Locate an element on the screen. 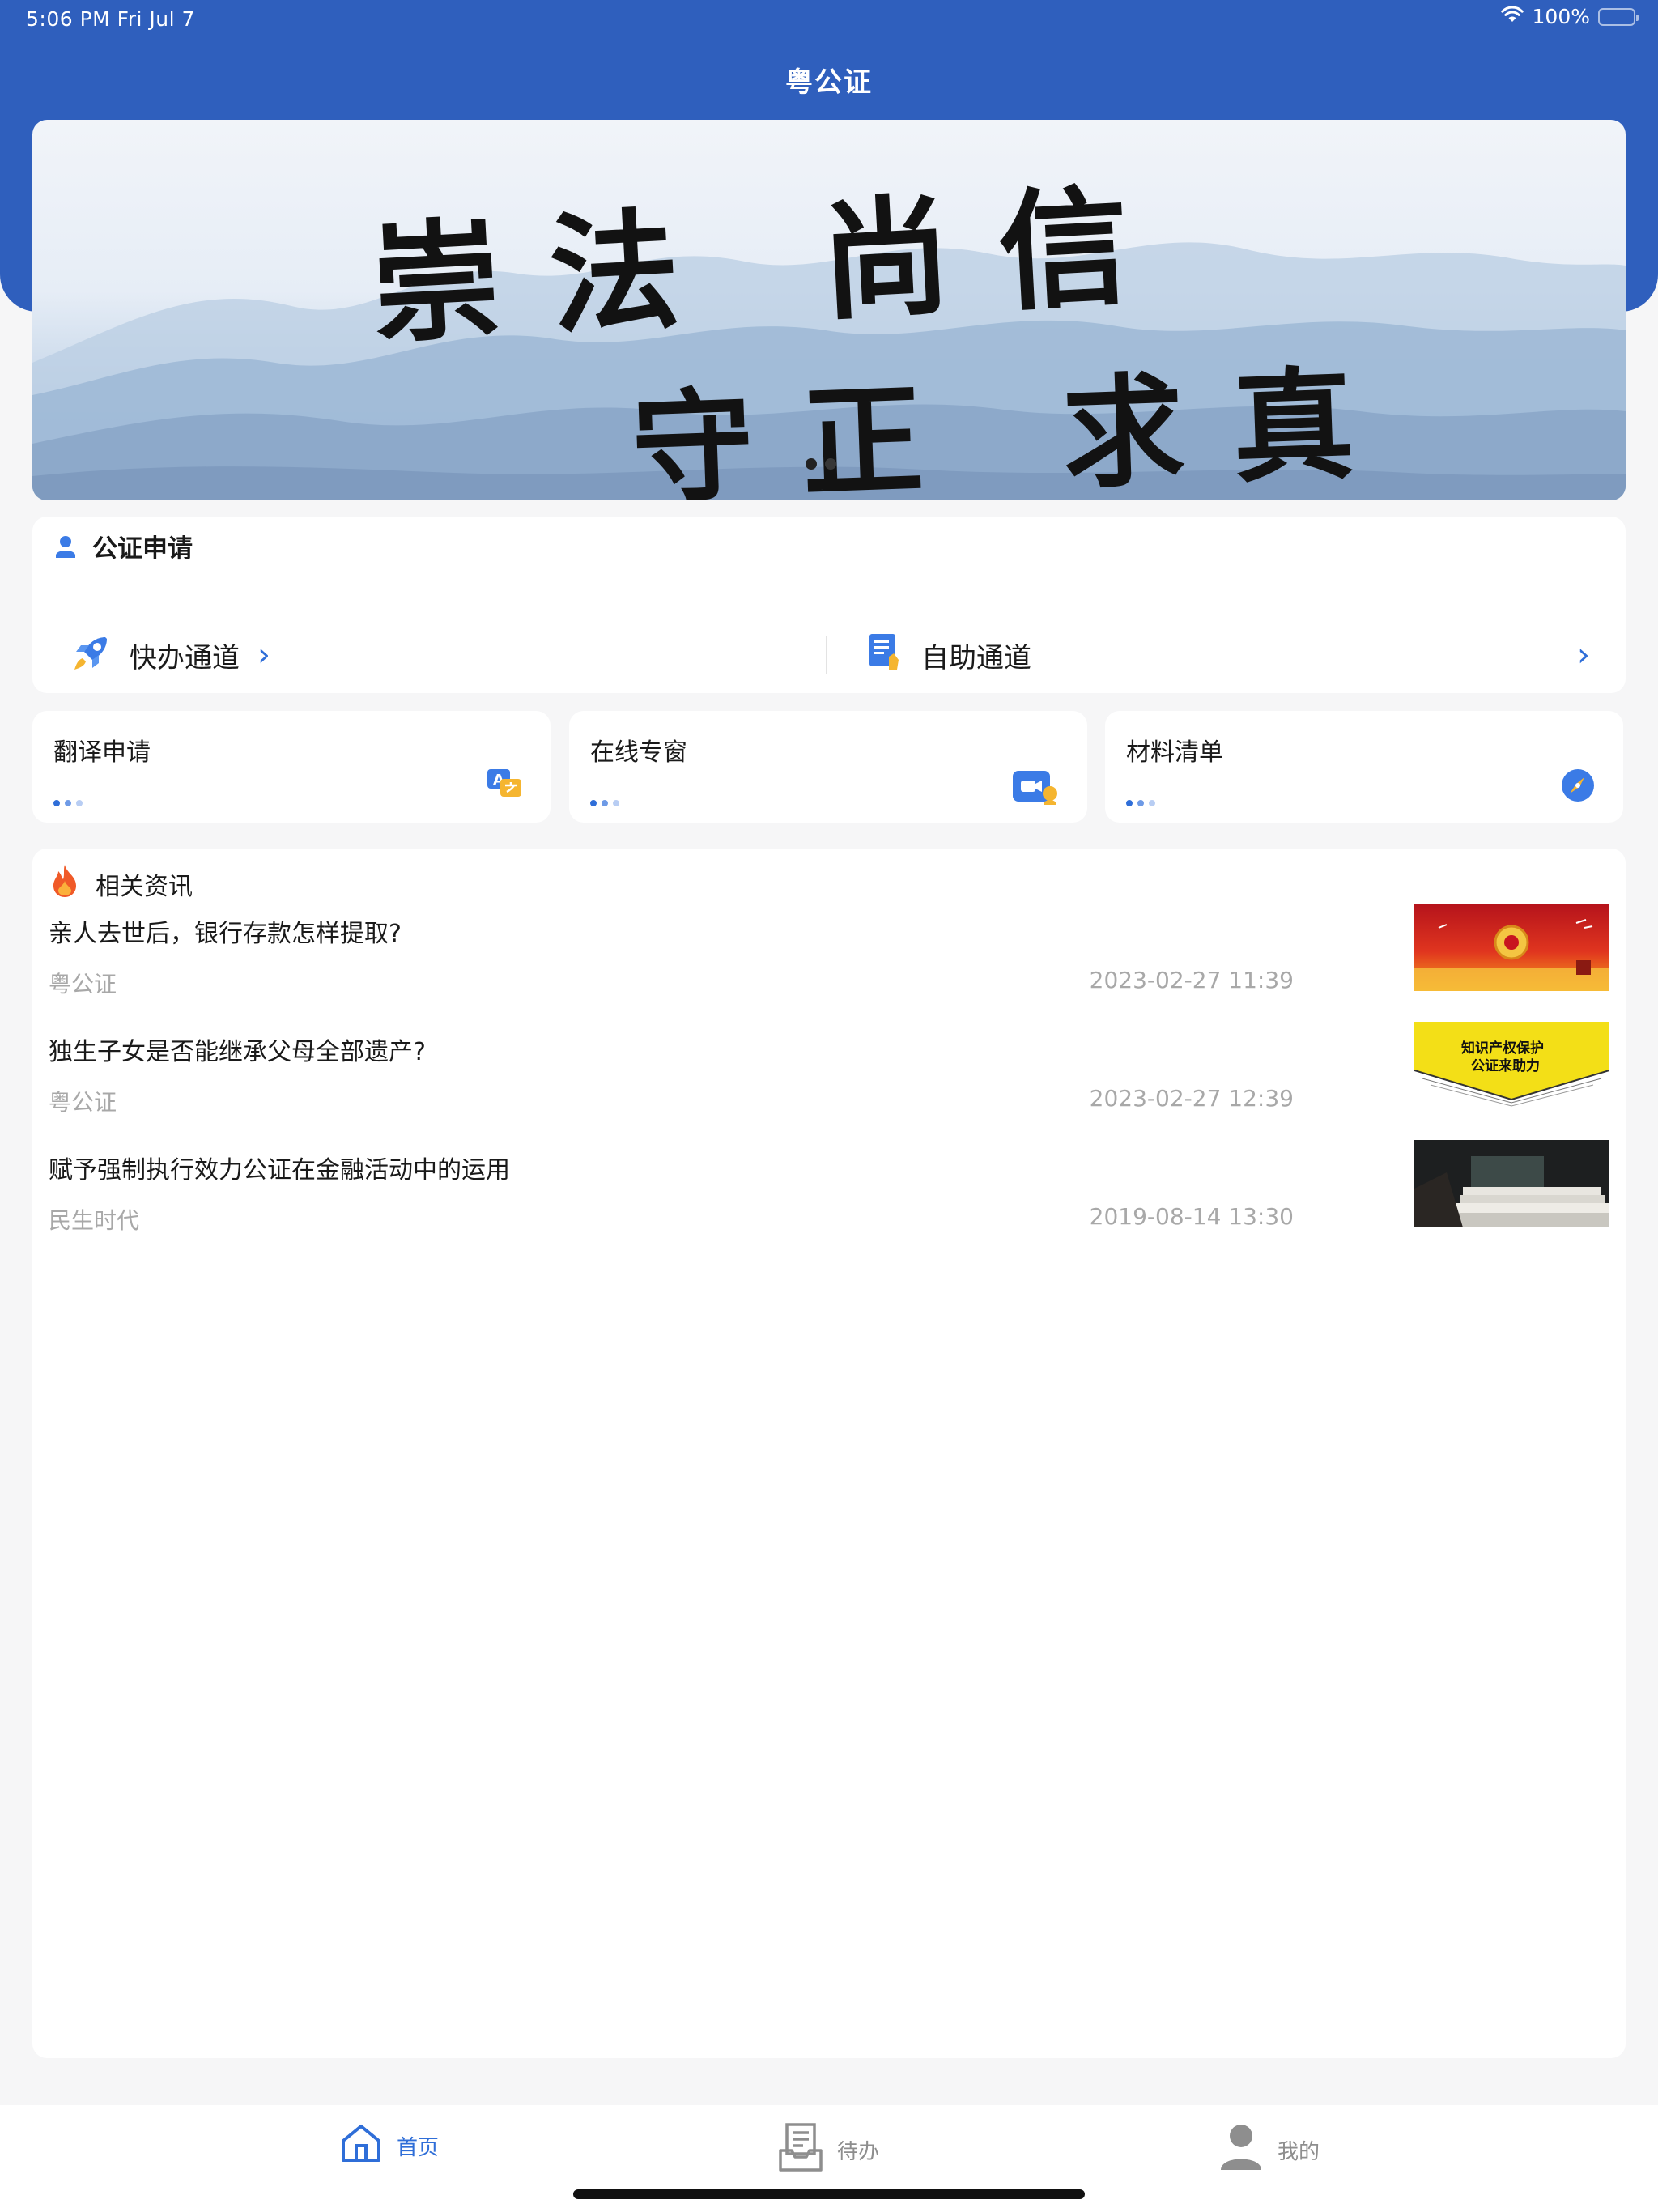  notary-application-card: 公证申请 快办通道 › 自助通道 › is located at coordinates (829, 605).